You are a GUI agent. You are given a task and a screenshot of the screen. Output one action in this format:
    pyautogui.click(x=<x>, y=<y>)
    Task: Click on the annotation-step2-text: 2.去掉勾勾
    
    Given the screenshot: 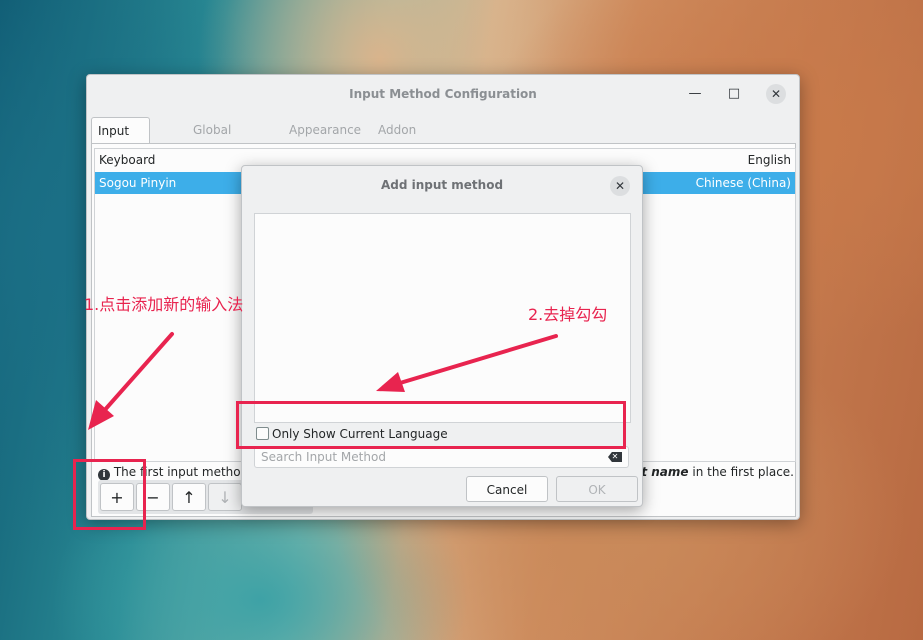 What is the action you would take?
    pyautogui.click(x=568, y=314)
    